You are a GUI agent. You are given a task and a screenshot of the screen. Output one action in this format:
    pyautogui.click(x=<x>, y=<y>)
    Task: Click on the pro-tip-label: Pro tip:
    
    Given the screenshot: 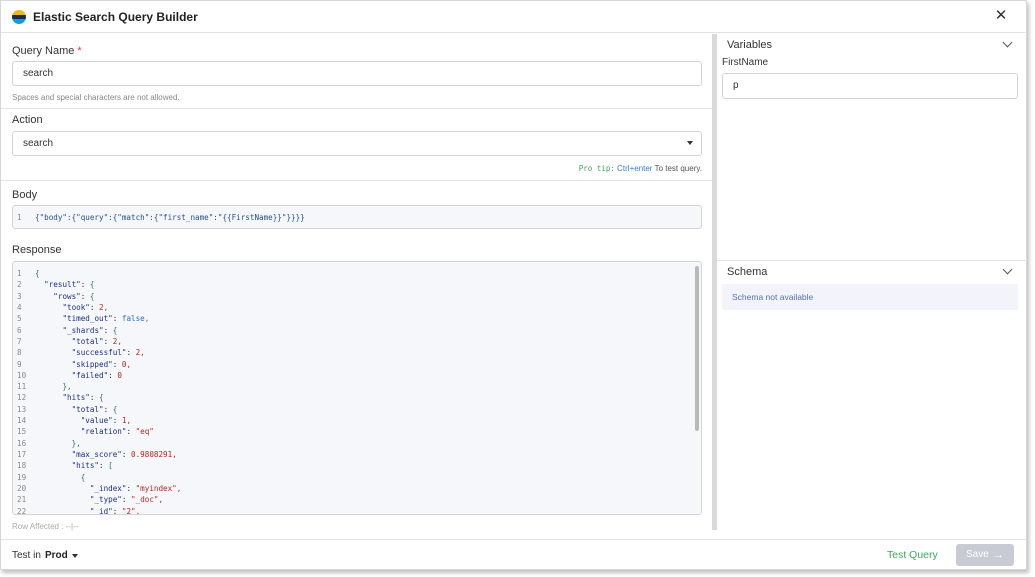 What is the action you would take?
    pyautogui.click(x=596, y=168)
    